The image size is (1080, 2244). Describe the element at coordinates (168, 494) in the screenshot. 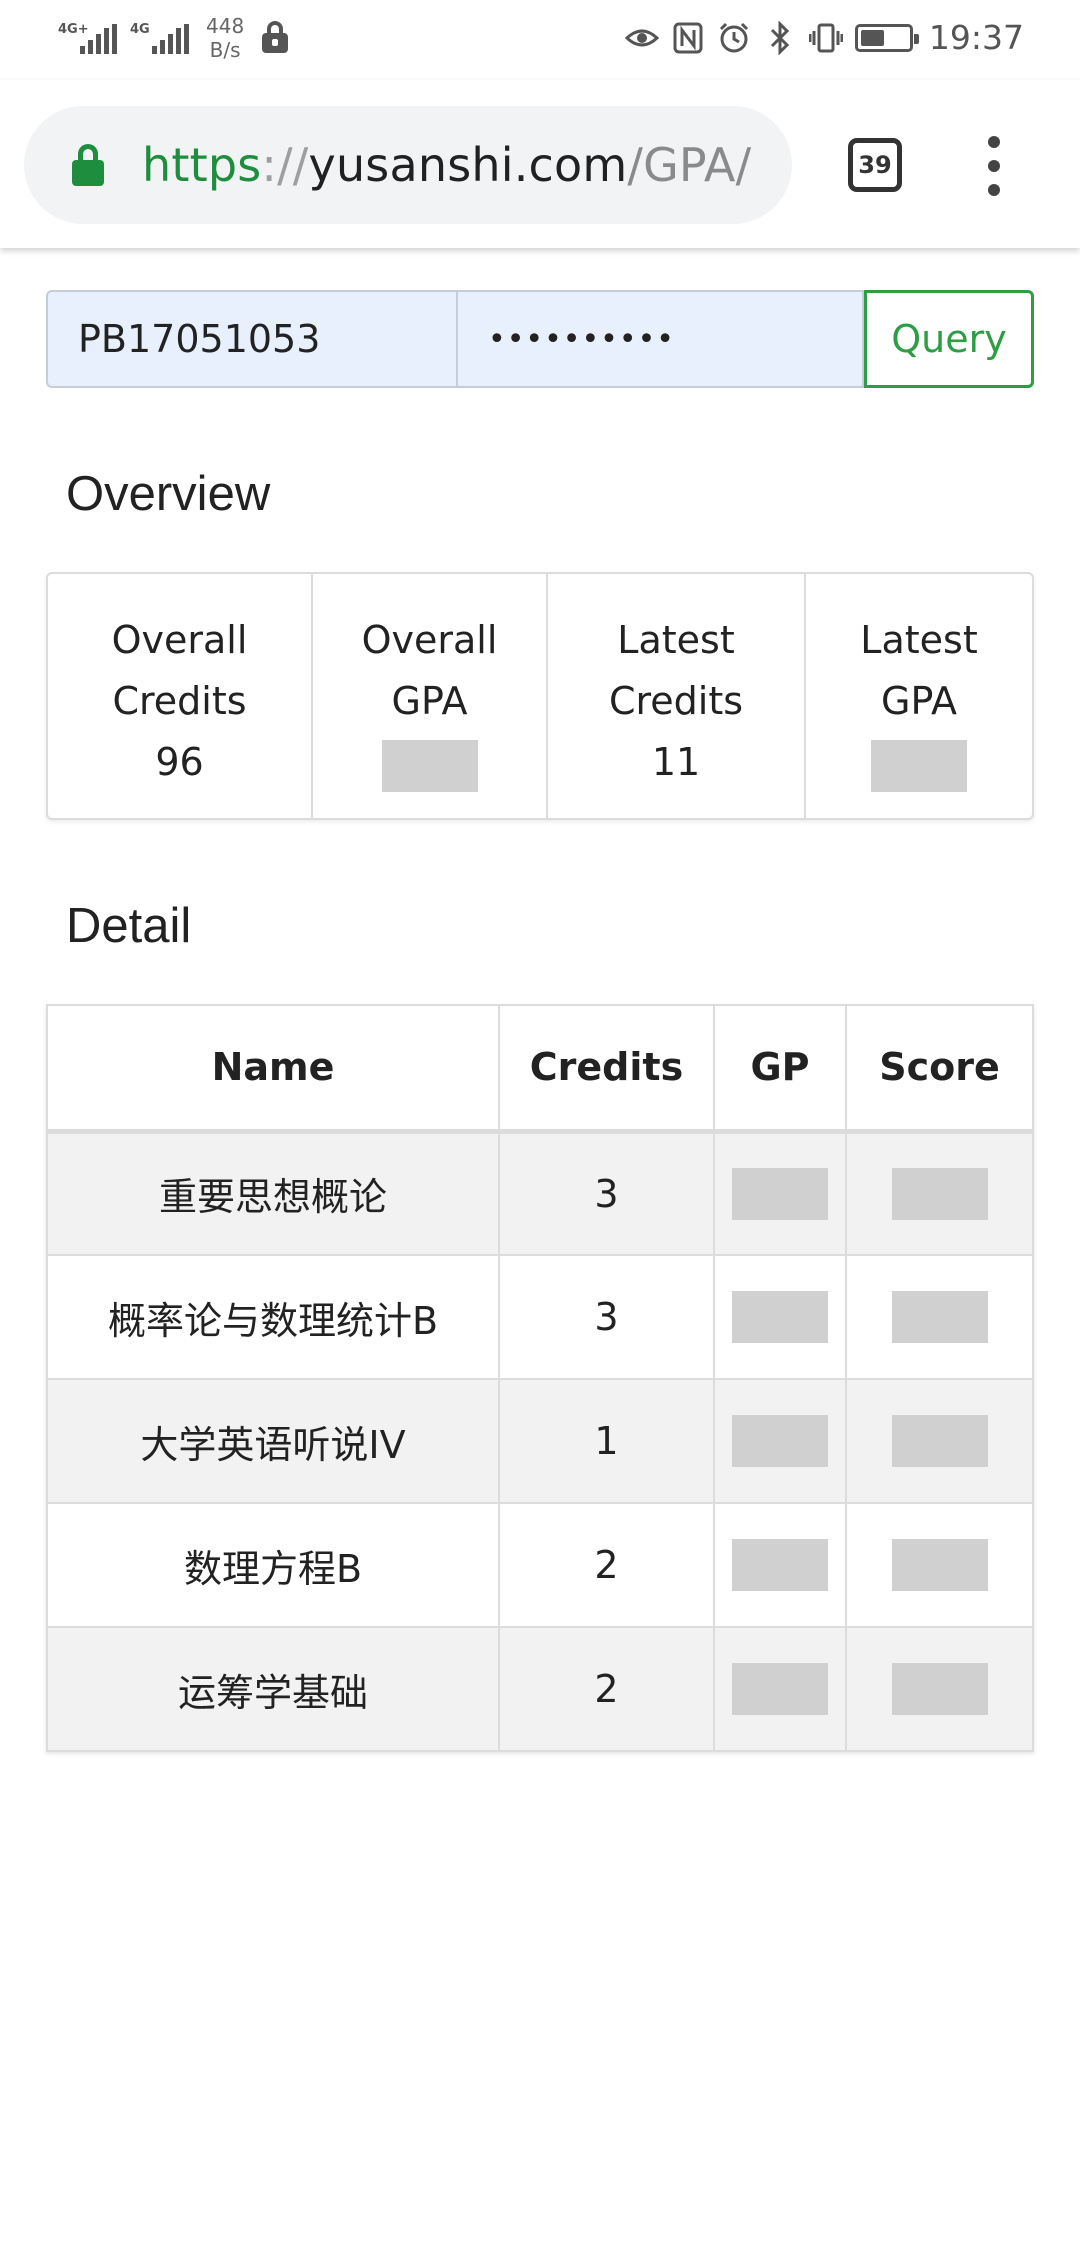

I see `overview-heading: Overview` at that location.